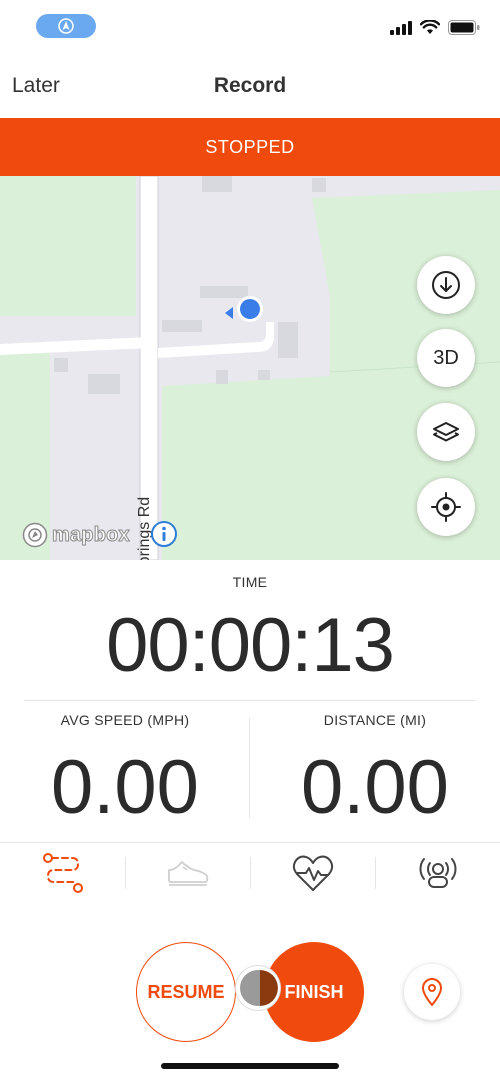  I want to click on slide-toggle-handle, so click(258, 988).